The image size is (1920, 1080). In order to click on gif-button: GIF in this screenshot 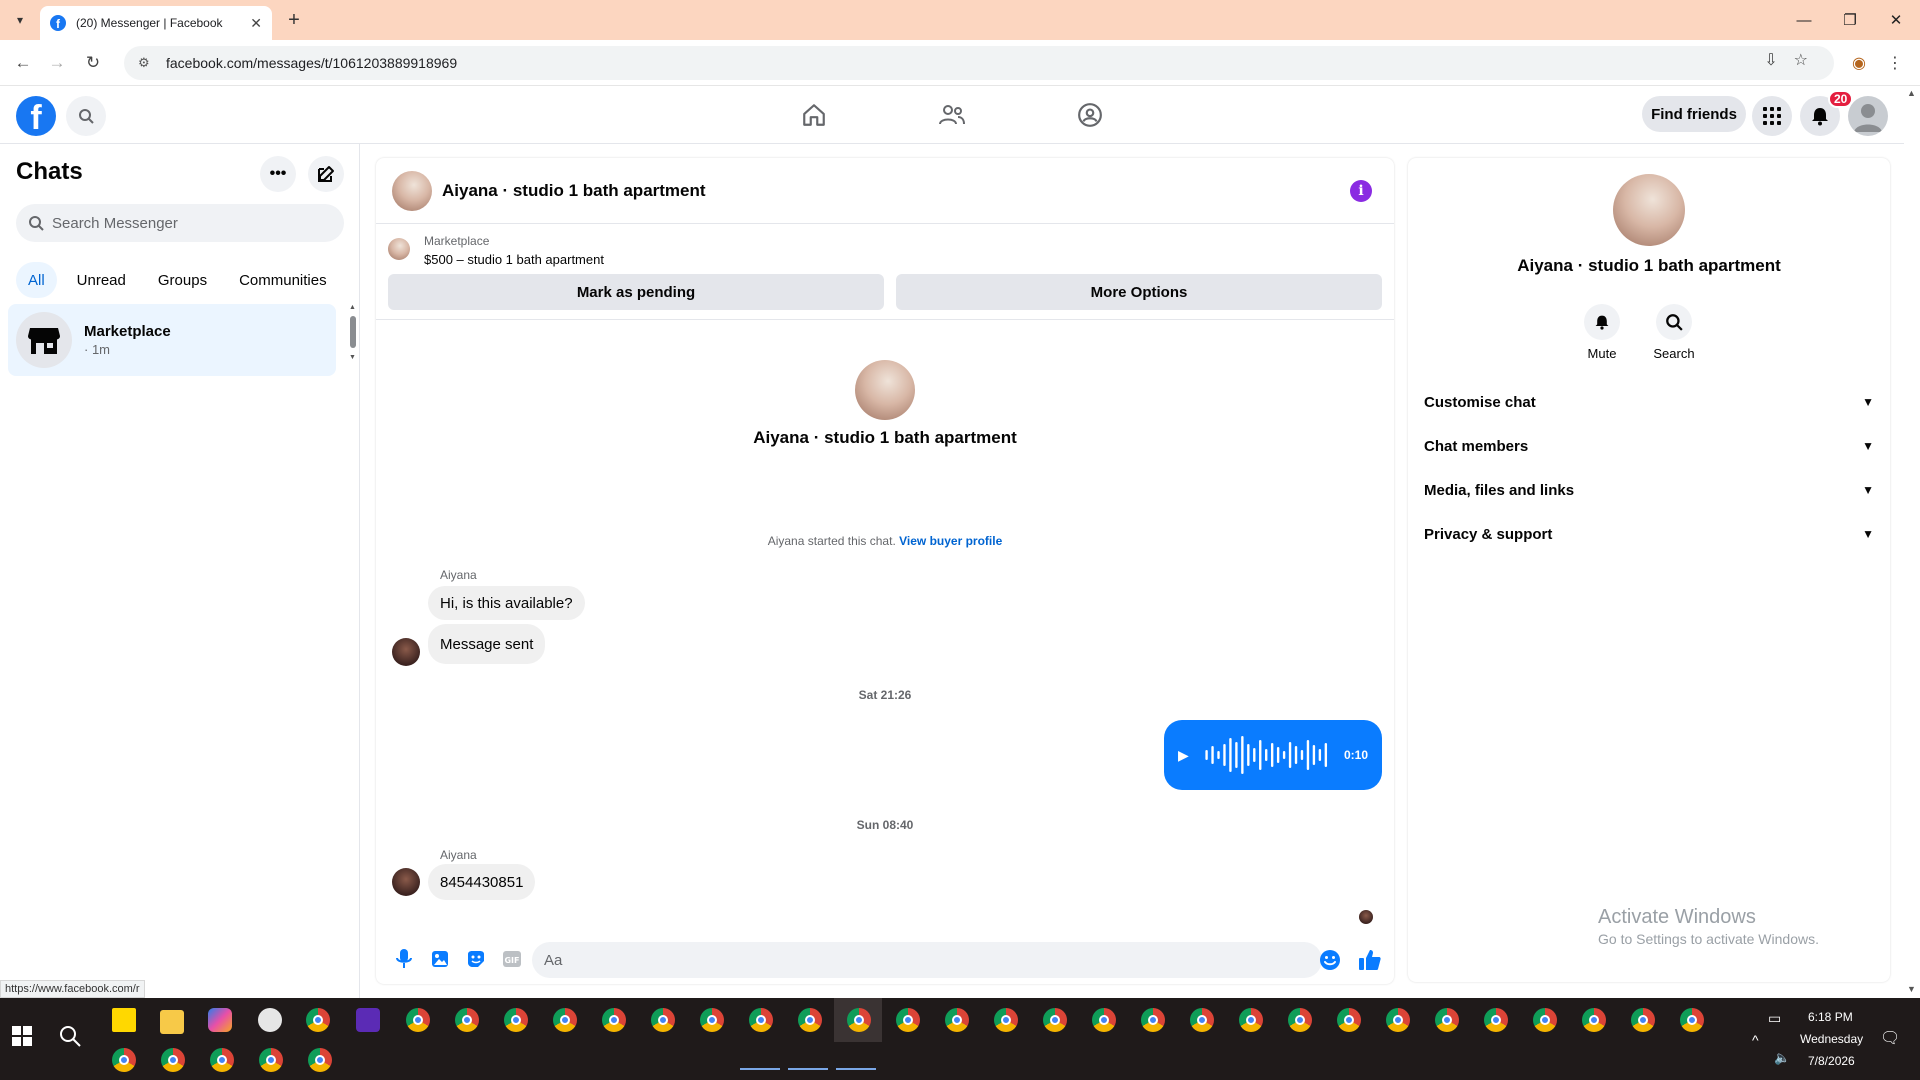, I will do `click(512, 959)`.